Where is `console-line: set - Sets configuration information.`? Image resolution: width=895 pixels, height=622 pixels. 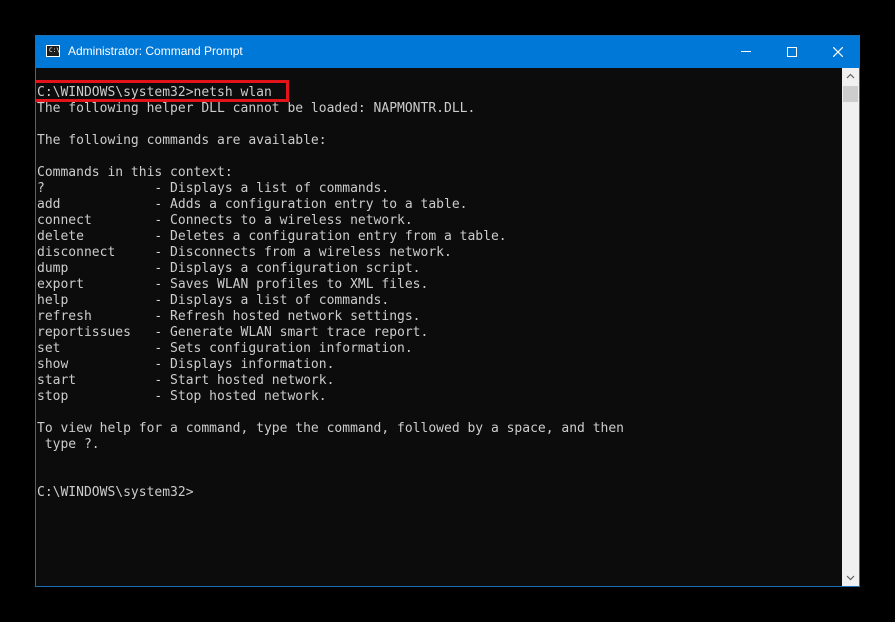
console-line: set - Sets configuration information. is located at coordinates (225, 348).